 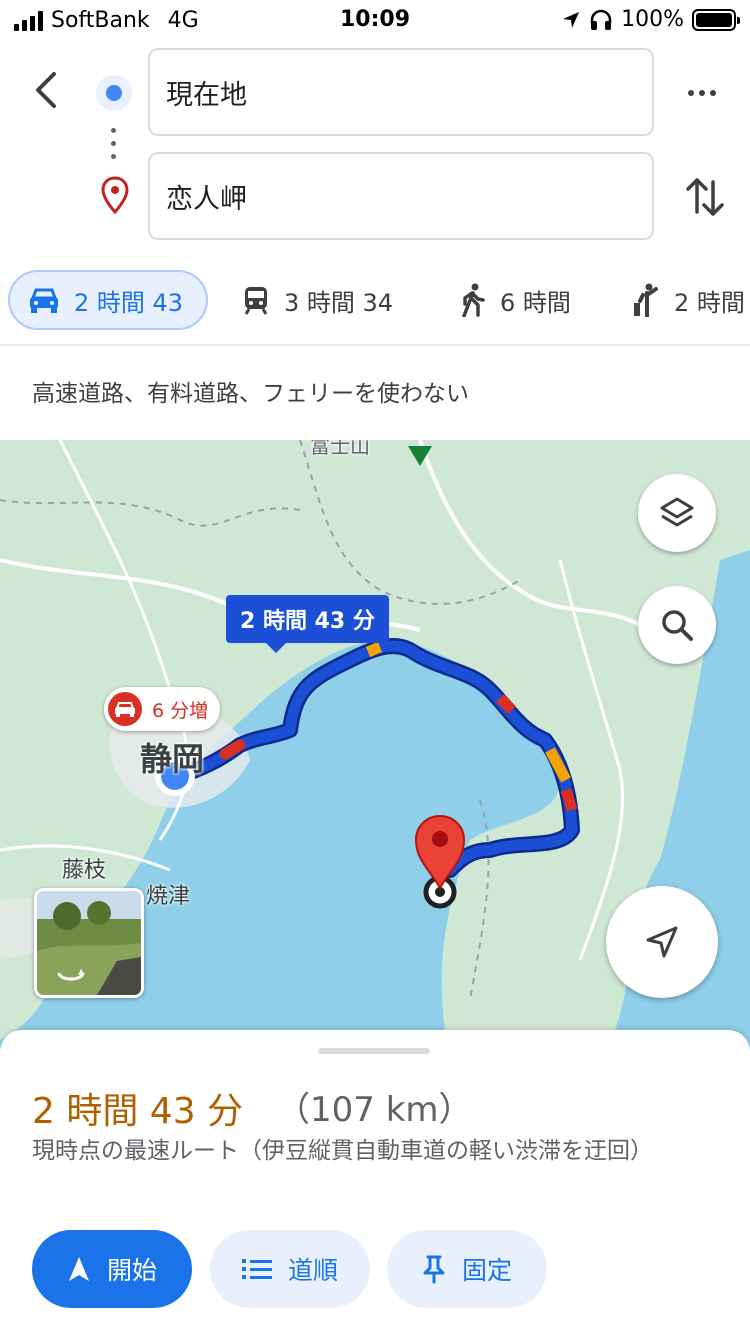 I want to click on map-label-fujisan: 富士山, so click(x=340, y=449).